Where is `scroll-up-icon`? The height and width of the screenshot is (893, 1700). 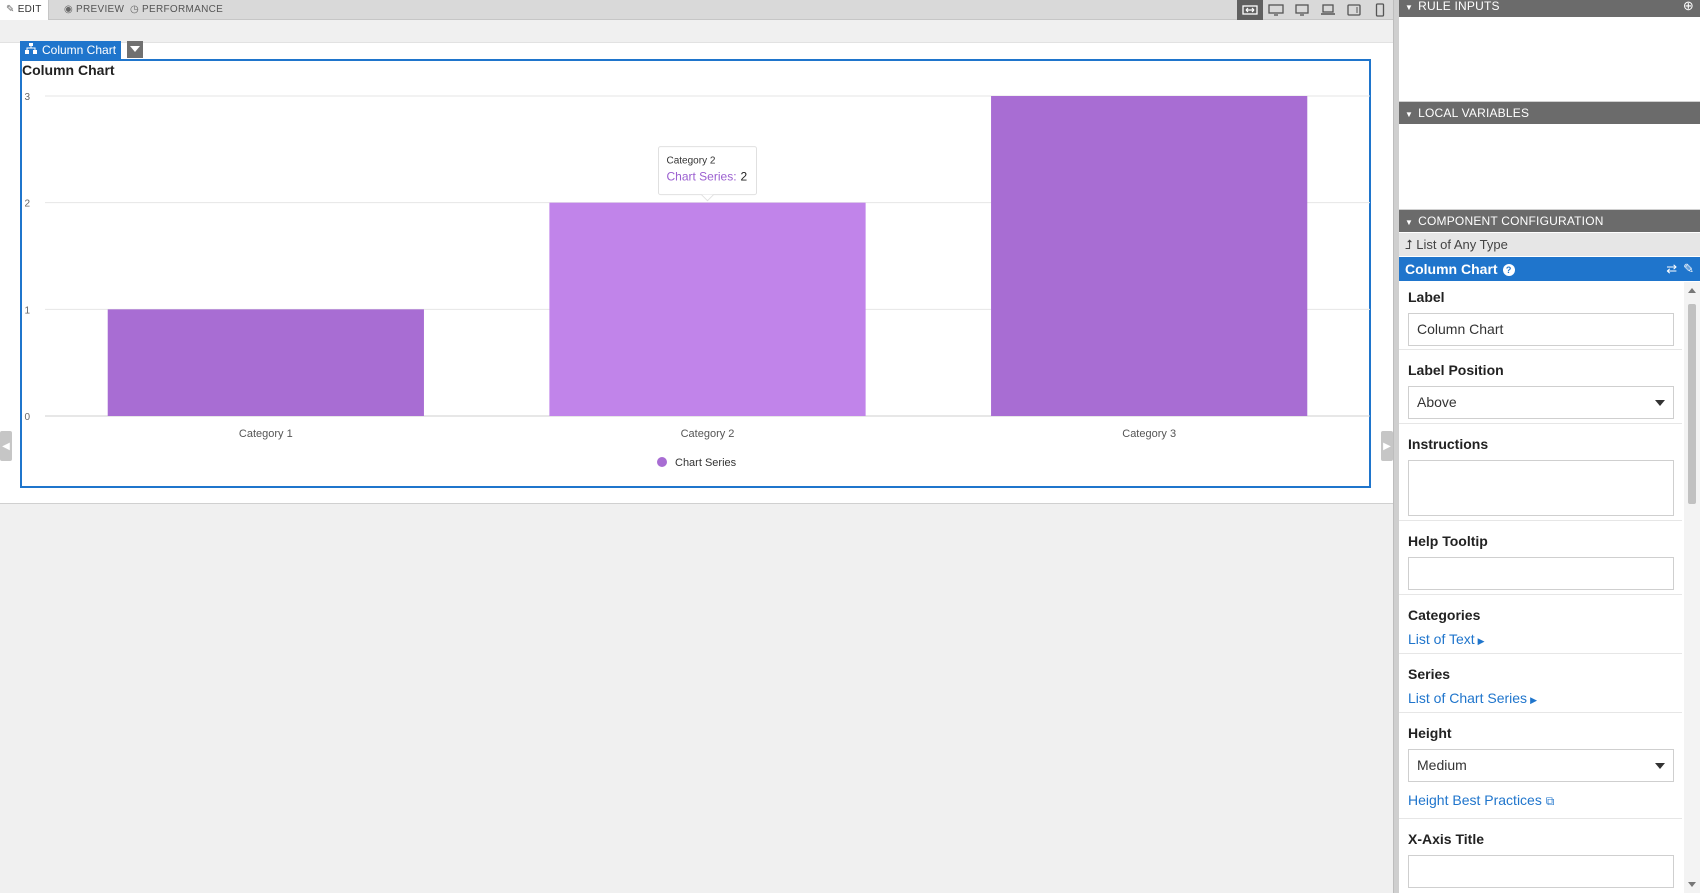 scroll-up-icon is located at coordinates (1692, 290).